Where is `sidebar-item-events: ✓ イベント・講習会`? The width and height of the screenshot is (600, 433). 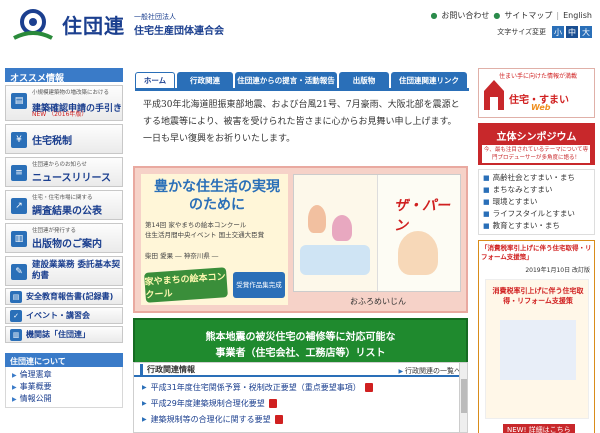 sidebar-item-events: ✓ イベント・講習会 is located at coordinates (64, 315).